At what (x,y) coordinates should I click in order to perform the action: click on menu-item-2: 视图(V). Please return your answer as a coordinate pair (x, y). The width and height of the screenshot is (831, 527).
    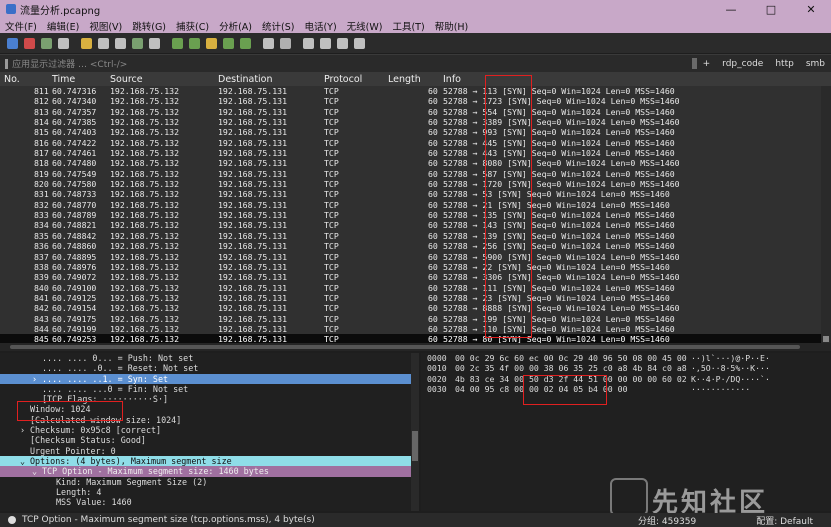
    Looking at the image, I should click on (105, 26).